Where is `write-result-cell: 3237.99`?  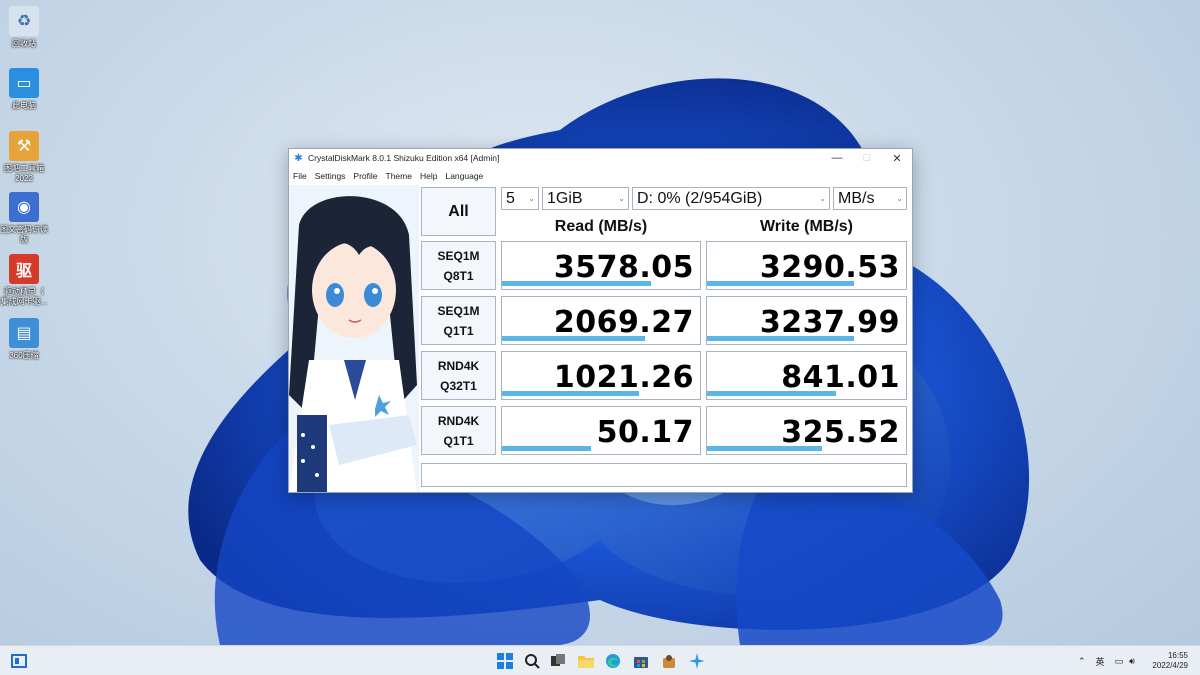 write-result-cell: 3237.99 is located at coordinates (806, 320).